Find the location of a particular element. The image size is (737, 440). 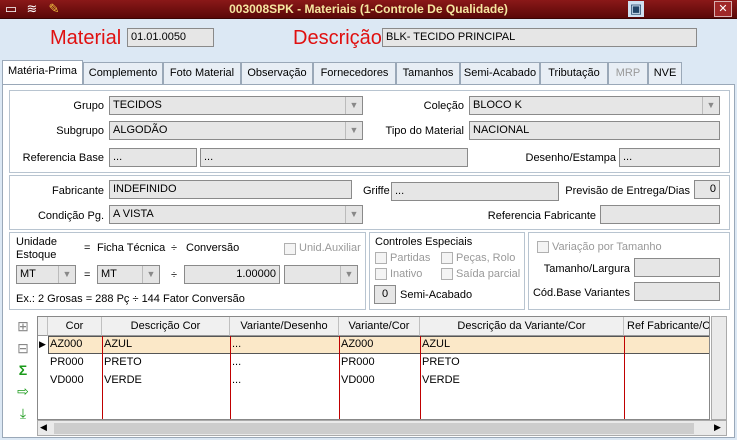

horizontal-scrollbar: ◀ ▶ is located at coordinates (382, 428).